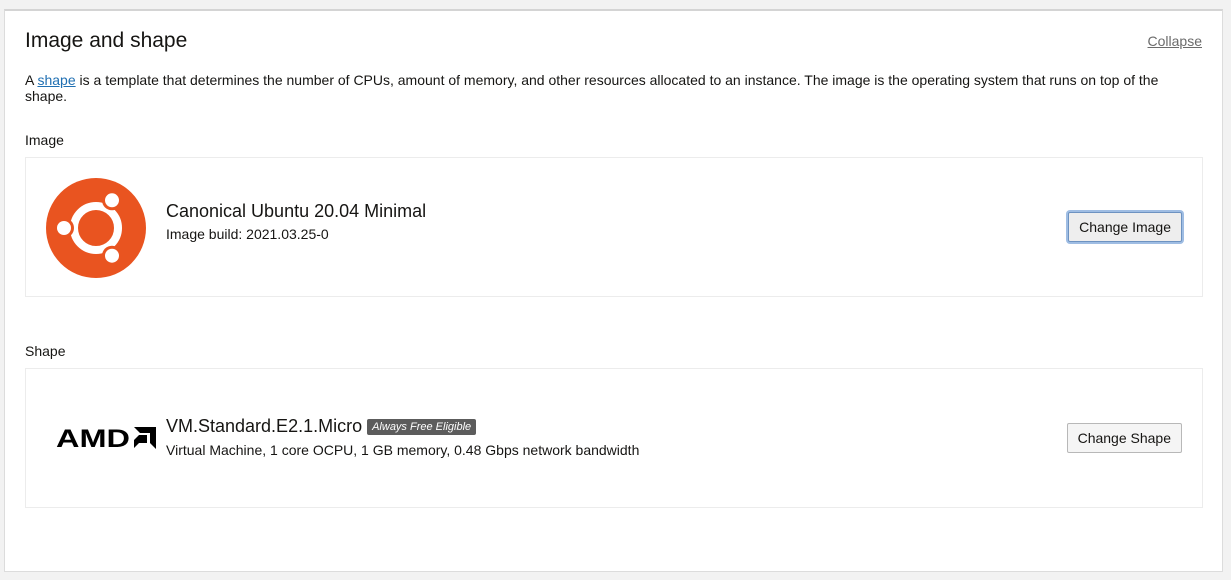  I want to click on shape-label: Shape, so click(45, 351).